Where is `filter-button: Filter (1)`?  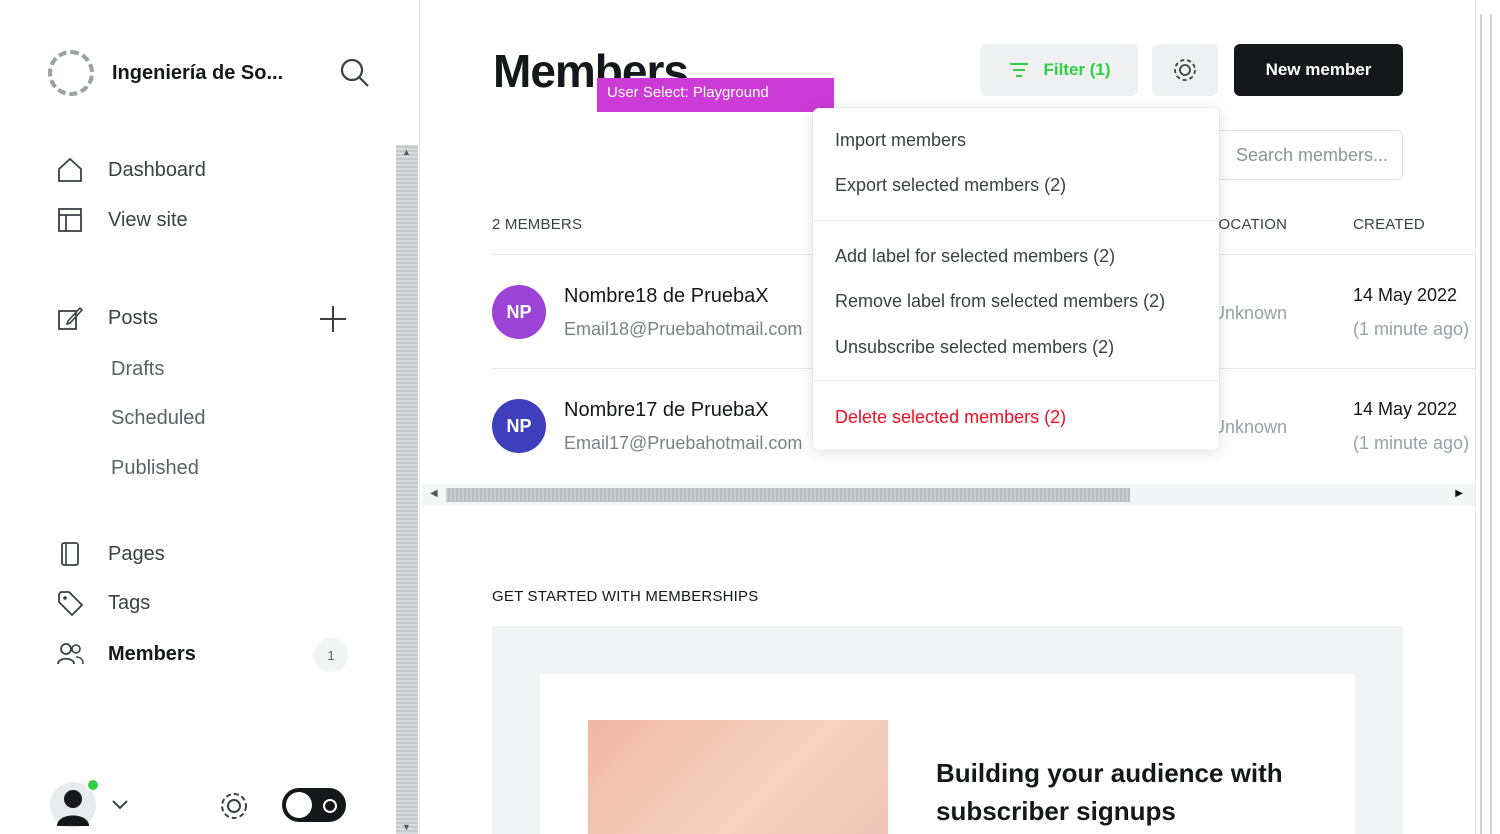 filter-button: Filter (1) is located at coordinates (1059, 70).